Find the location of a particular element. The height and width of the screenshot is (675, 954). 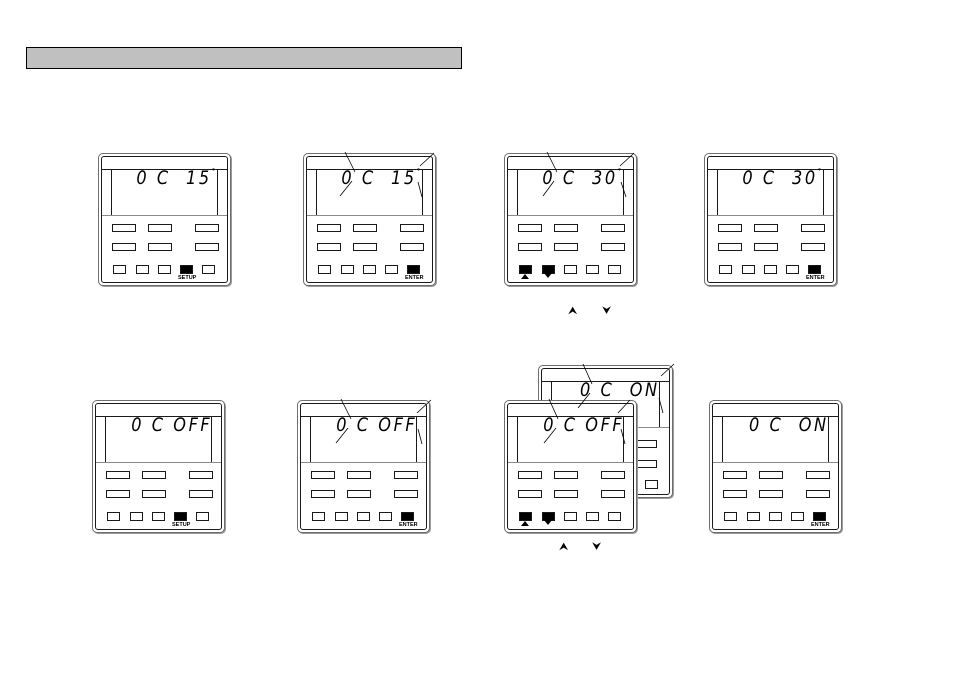

enter-label: ENTER is located at coordinates (815, 278).